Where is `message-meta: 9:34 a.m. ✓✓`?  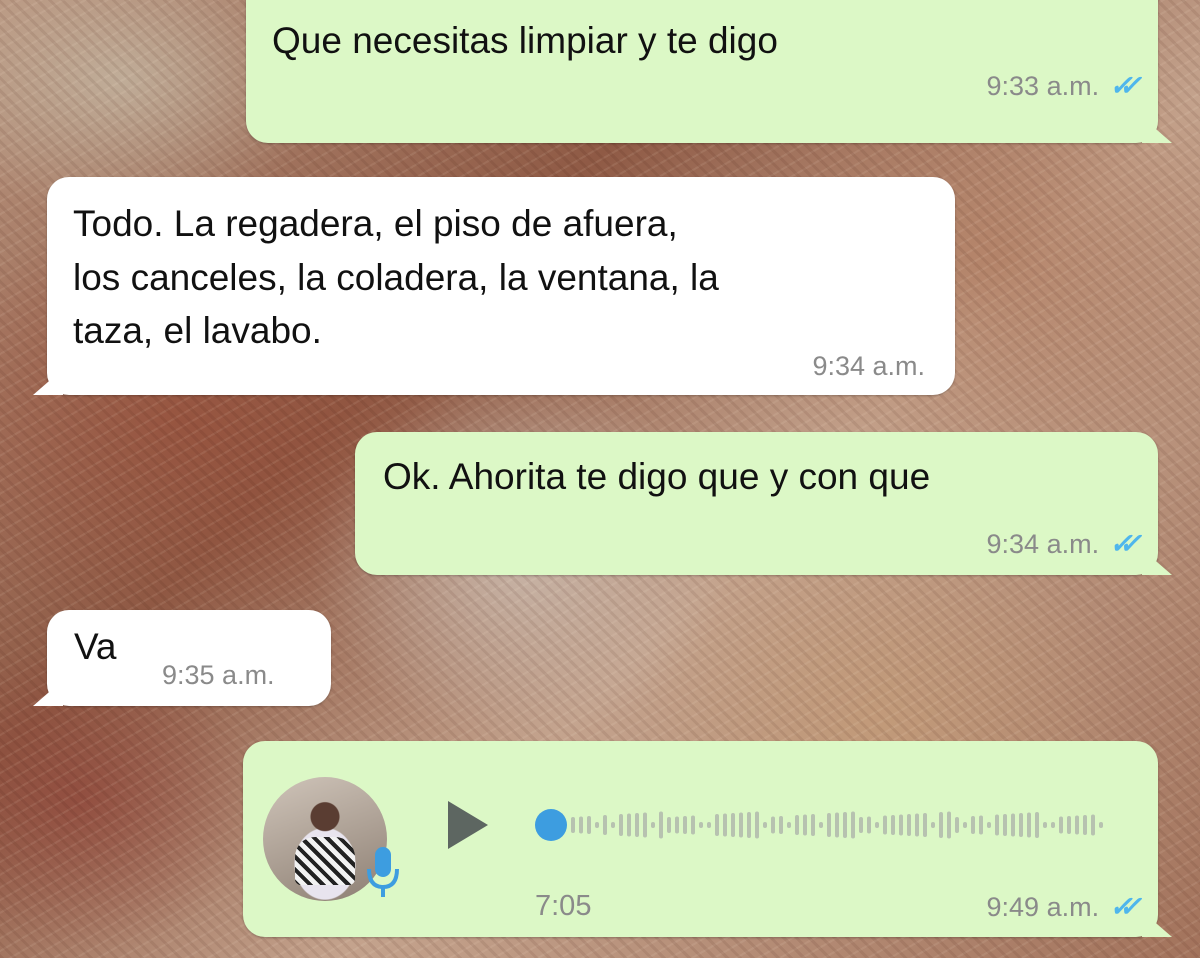
message-meta: 9:34 a.m. ✓✓ is located at coordinates (1064, 544).